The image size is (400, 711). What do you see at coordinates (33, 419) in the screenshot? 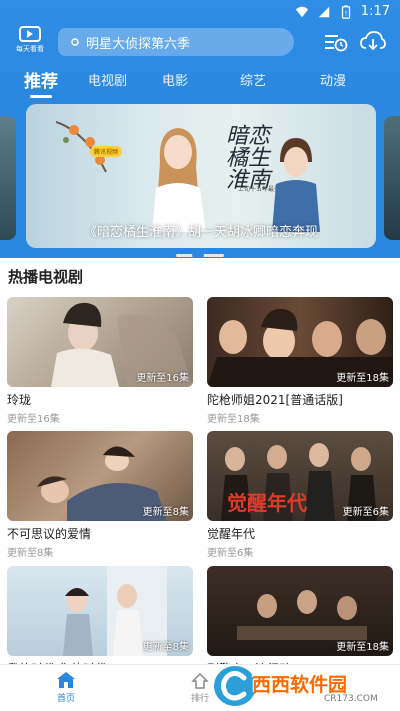
I see `drama-update: 更新至16集` at bounding box center [33, 419].